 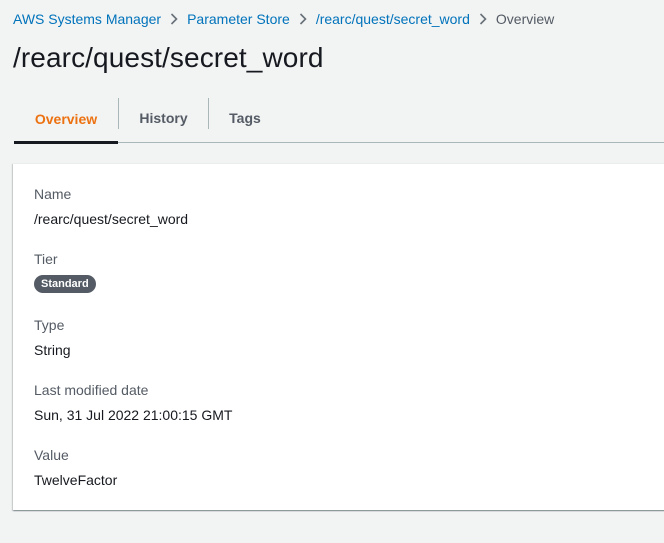 I want to click on tab-bar: Overview History Tags, so click(x=339, y=119).